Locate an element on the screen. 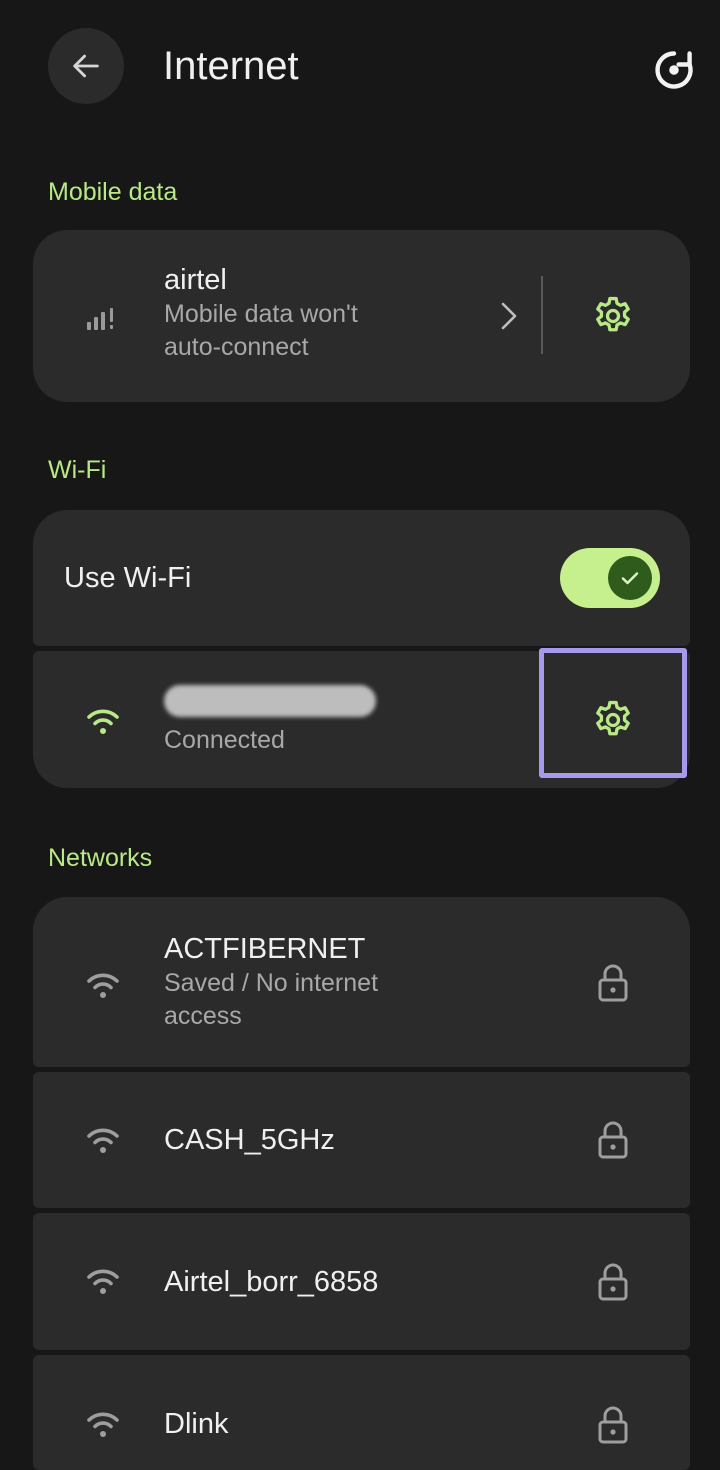 The image size is (720, 1470). network-row-airtel-borr-6858: Airtel_borr_6858 is located at coordinates (361, 1281).